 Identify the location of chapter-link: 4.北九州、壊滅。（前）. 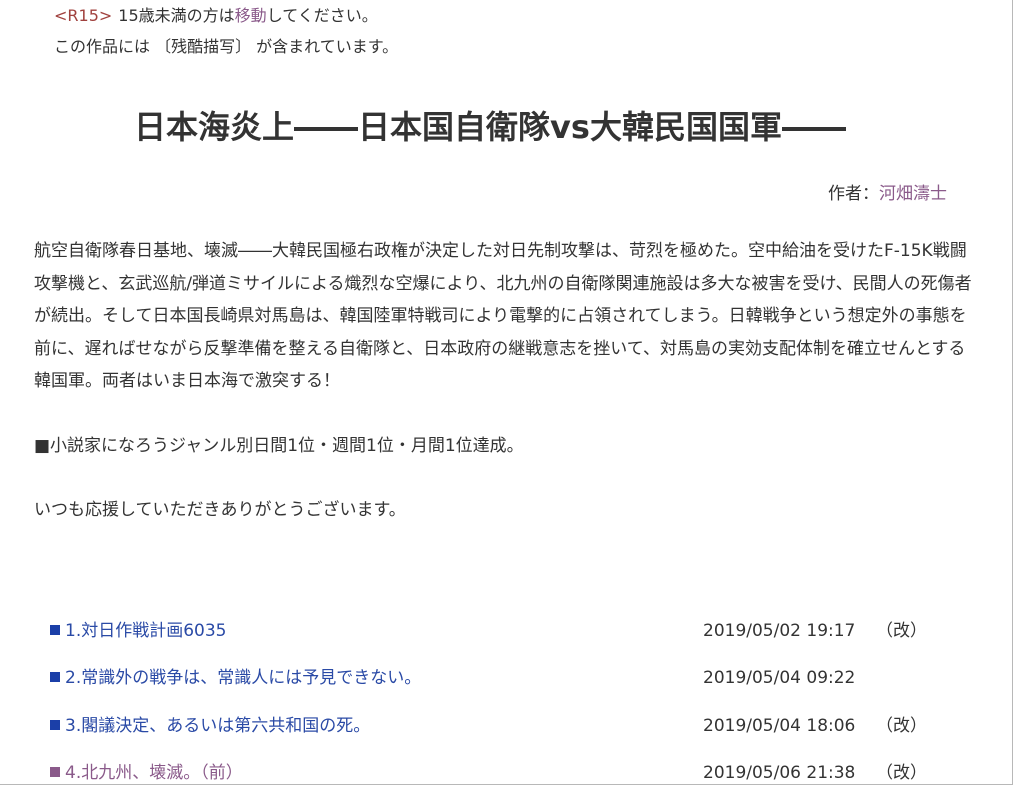
(146, 773).